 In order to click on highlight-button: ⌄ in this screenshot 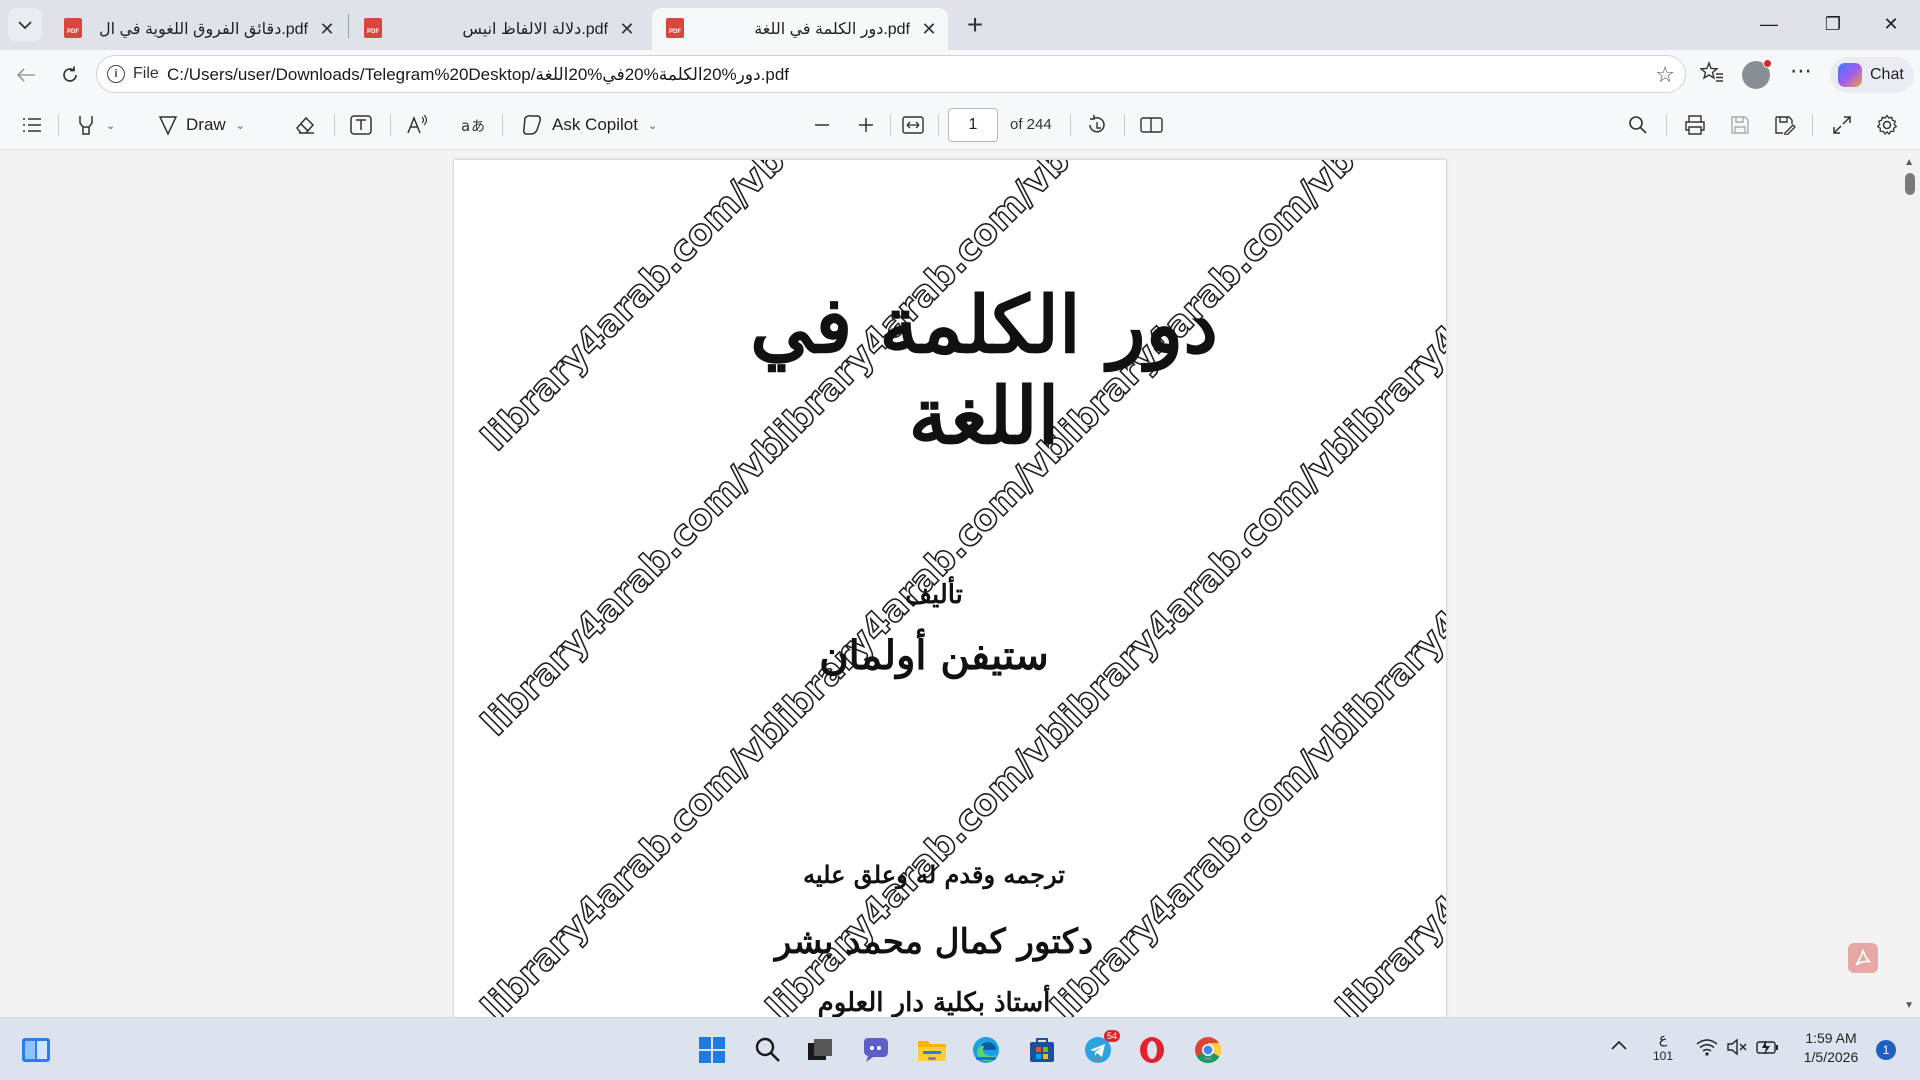, I will do `click(95, 125)`.